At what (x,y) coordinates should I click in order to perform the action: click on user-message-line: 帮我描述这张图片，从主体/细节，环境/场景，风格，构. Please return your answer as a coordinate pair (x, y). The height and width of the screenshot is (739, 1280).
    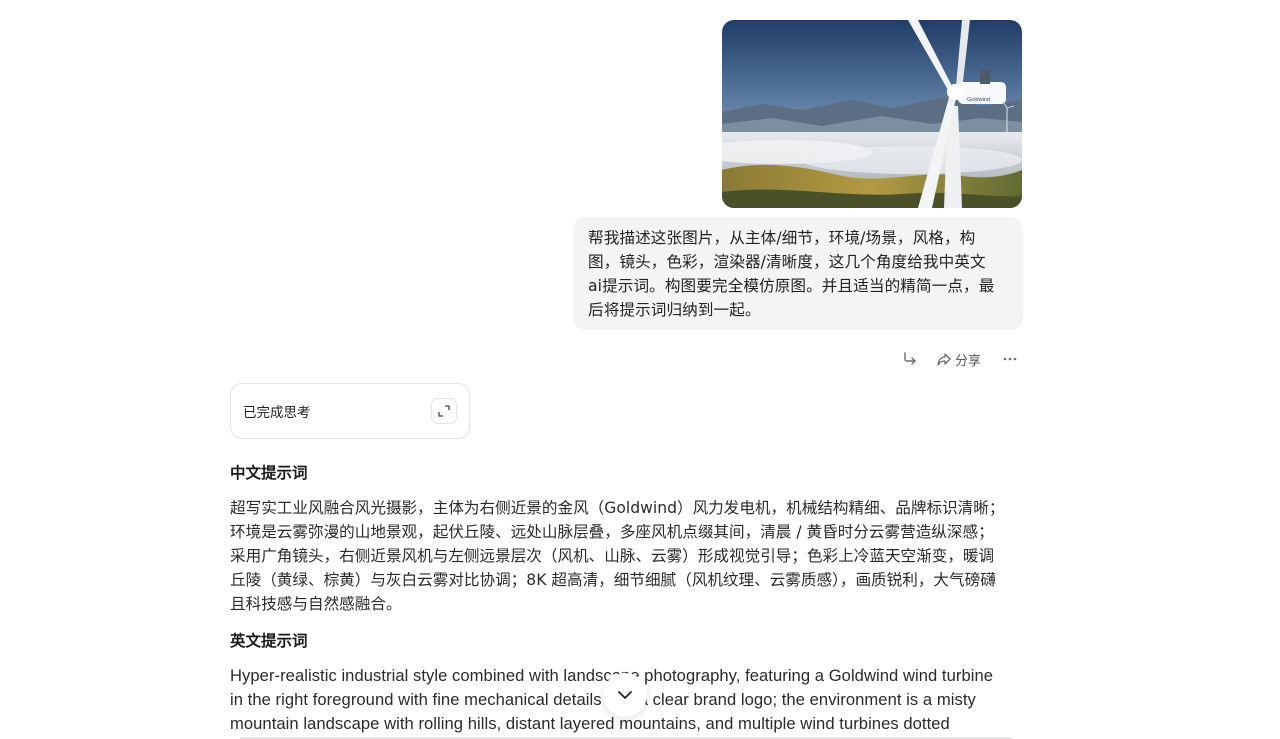
    Looking at the image, I should click on (782, 238).